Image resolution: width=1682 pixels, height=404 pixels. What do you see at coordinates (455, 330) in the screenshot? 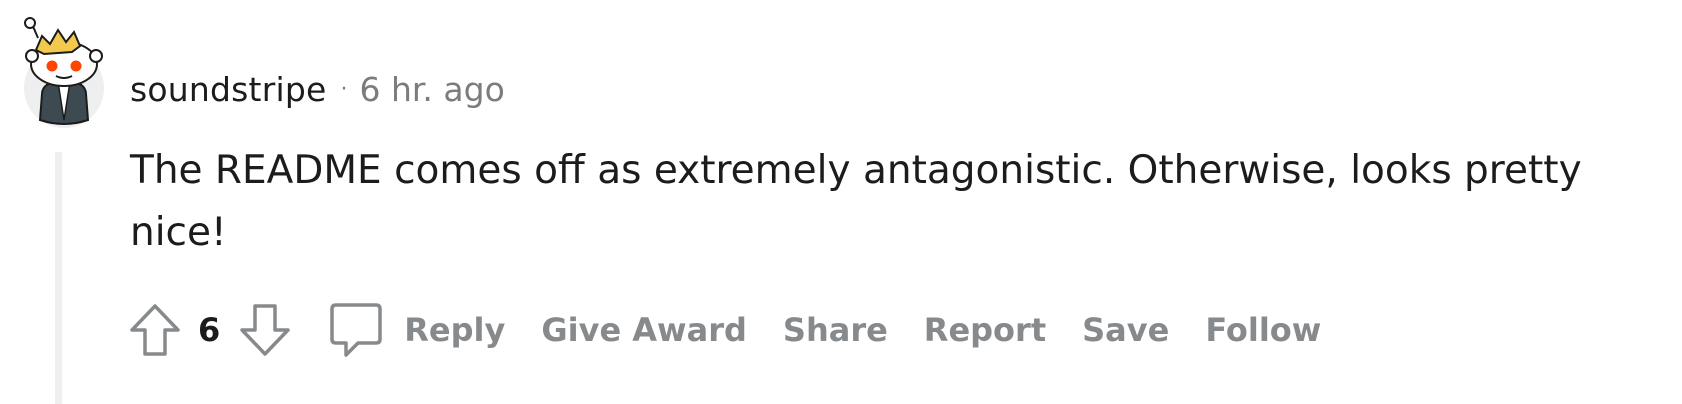
I see `reply-label: Reply` at bounding box center [455, 330].